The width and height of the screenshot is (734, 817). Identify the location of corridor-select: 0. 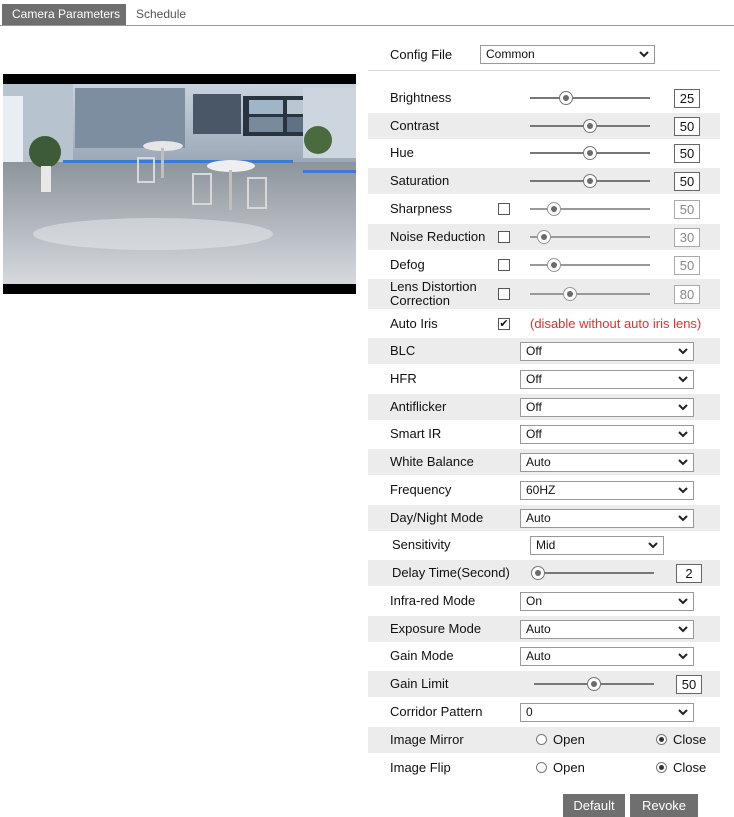
(607, 712).